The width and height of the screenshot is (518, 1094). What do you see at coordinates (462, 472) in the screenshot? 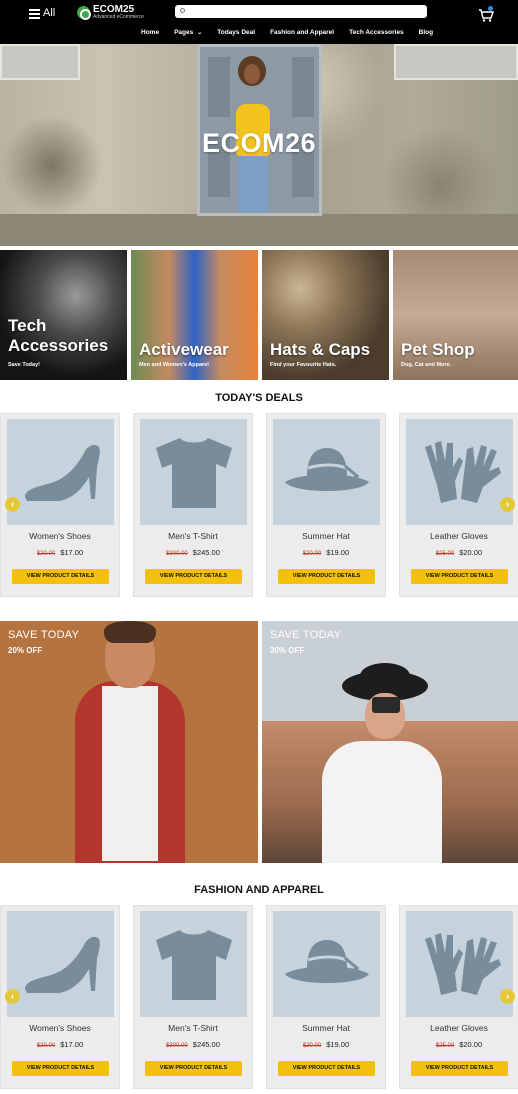
I see `gloves-icon` at bounding box center [462, 472].